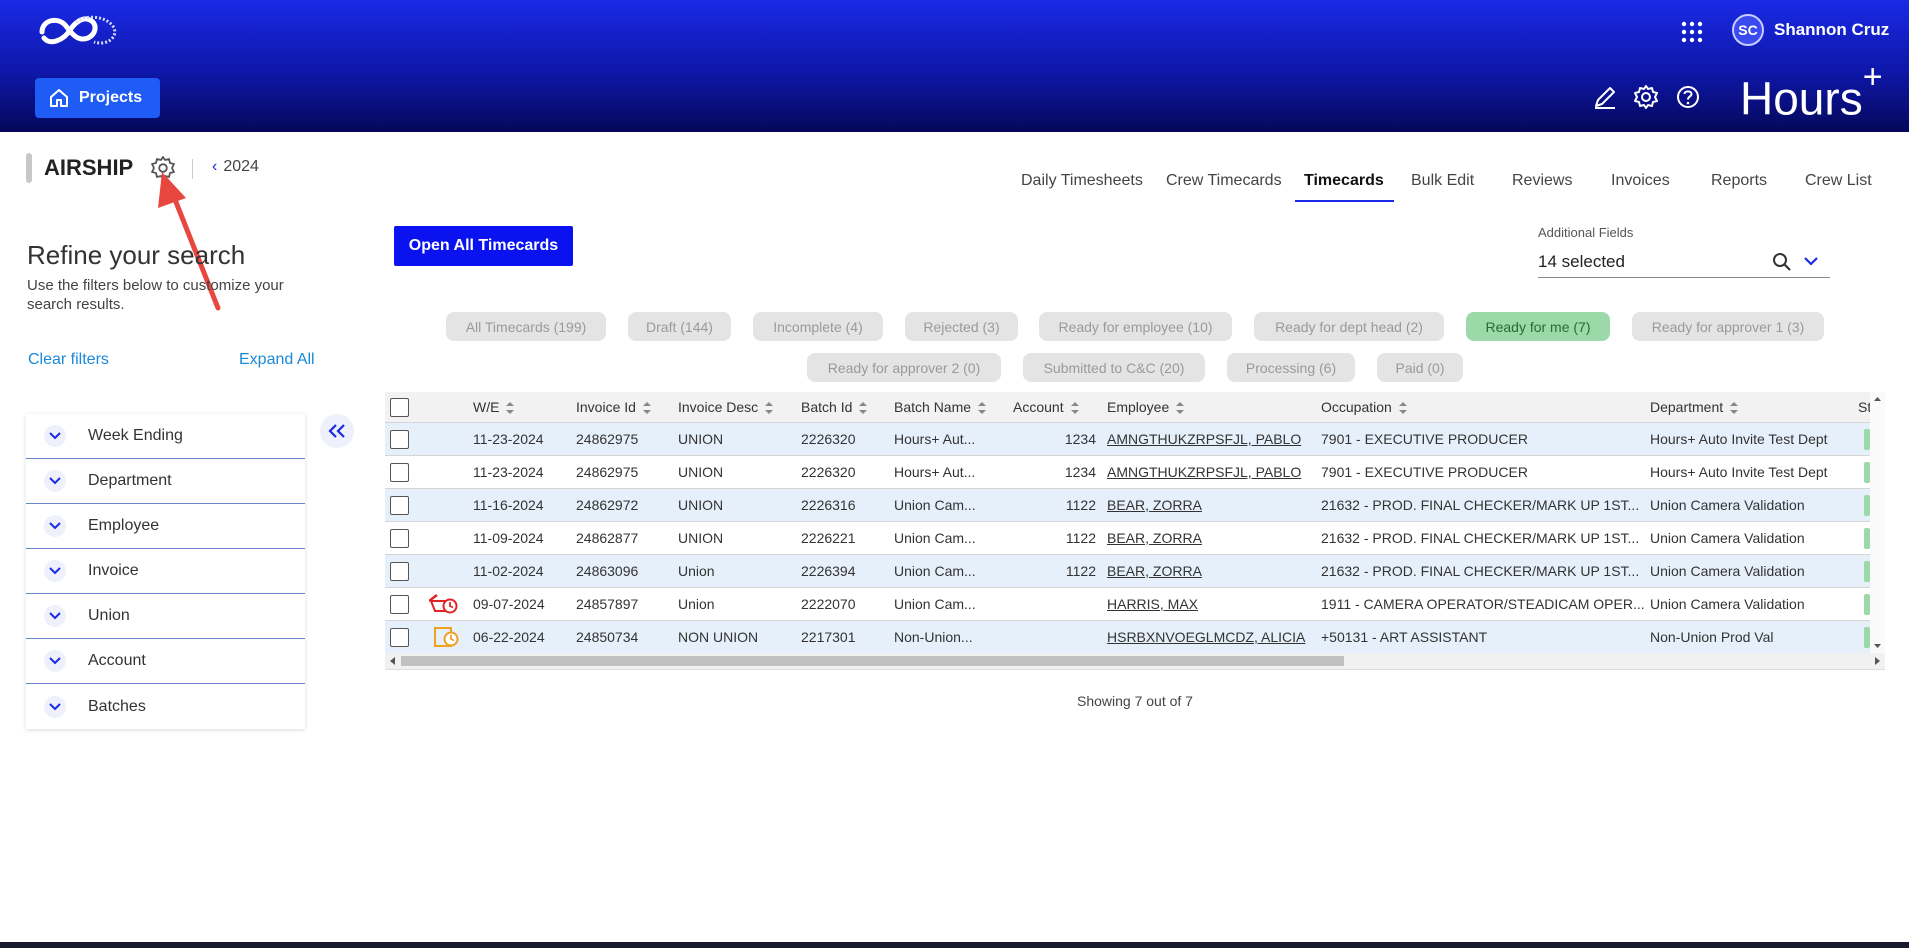 The image size is (1909, 948). Describe the element at coordinates (1640, 181) in the screenshot. I see `tab-invoices: Invoices` at that location.